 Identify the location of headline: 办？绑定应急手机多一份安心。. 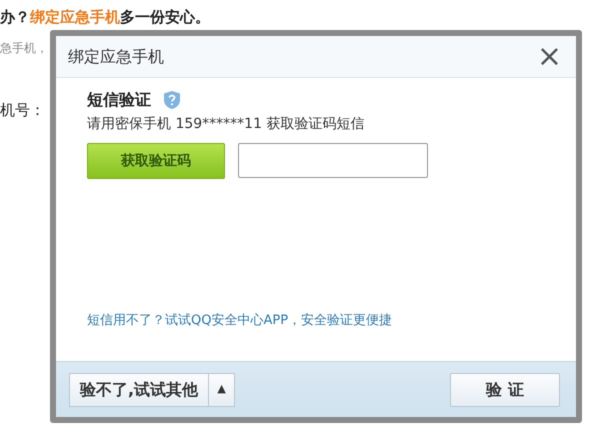
(105, 17).